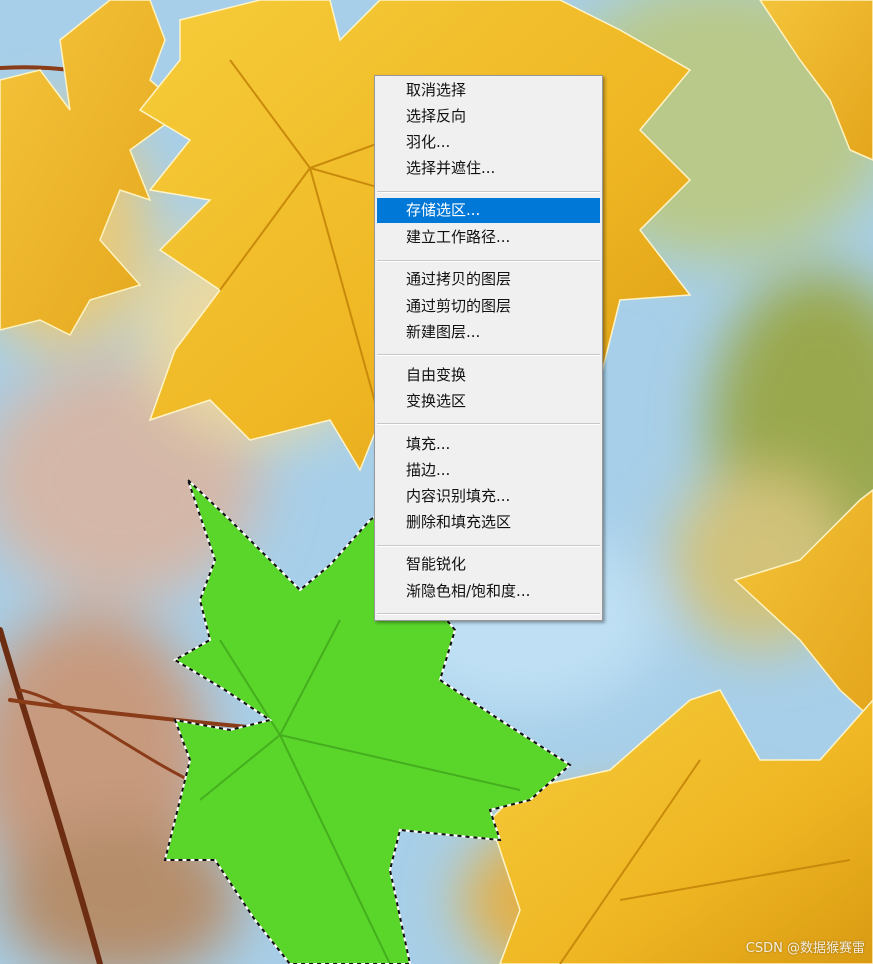 This screenshot has height=964, width=873. Describe the element at coordinates (488, 375) in the screenshot. I see `menu-item: 自由变换` at that location.